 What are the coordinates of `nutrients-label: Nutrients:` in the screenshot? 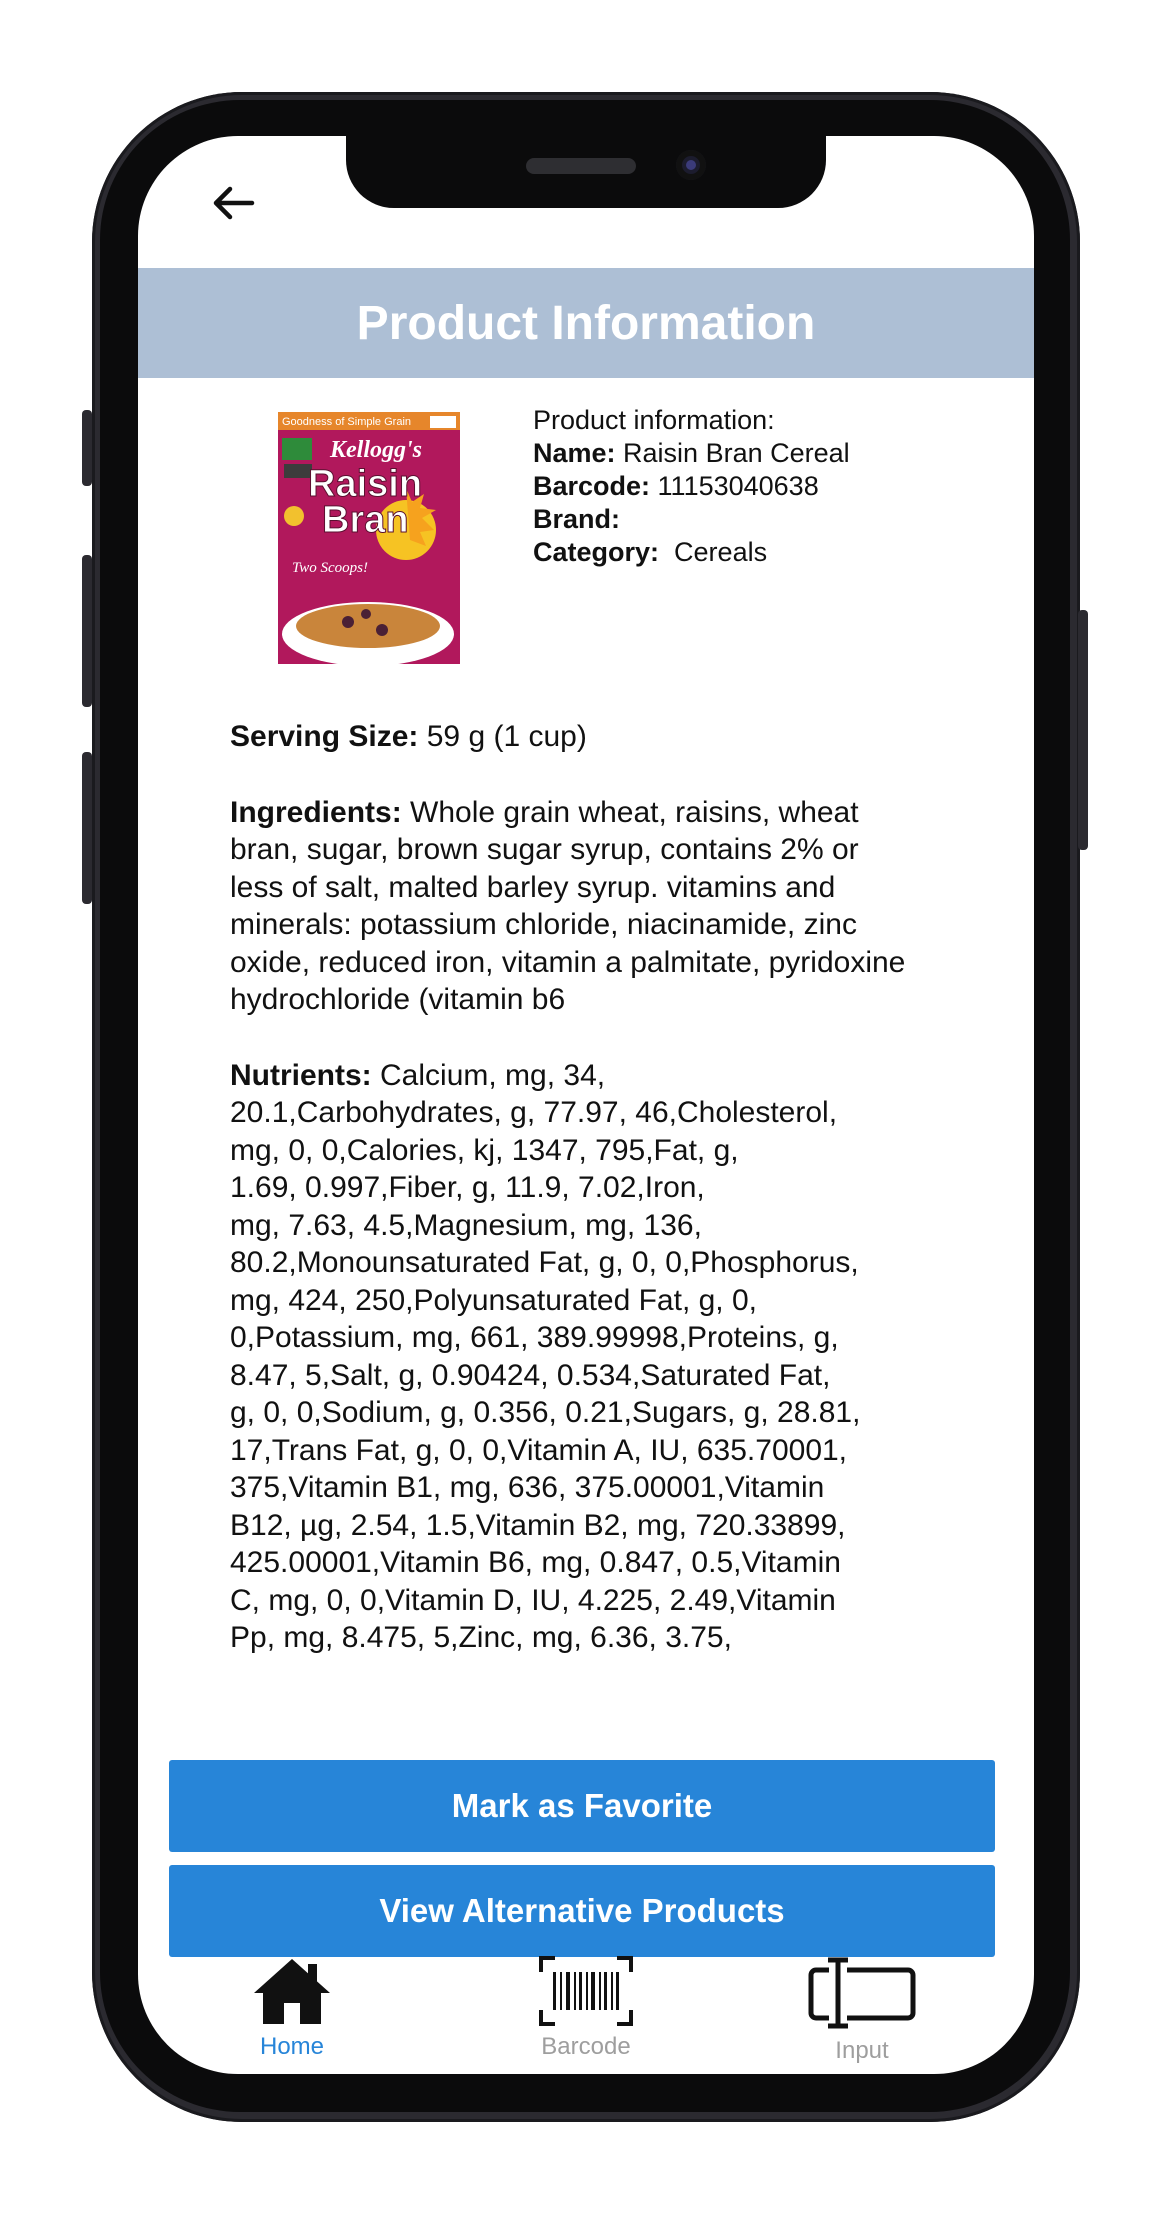 It's located at (301, 1075).